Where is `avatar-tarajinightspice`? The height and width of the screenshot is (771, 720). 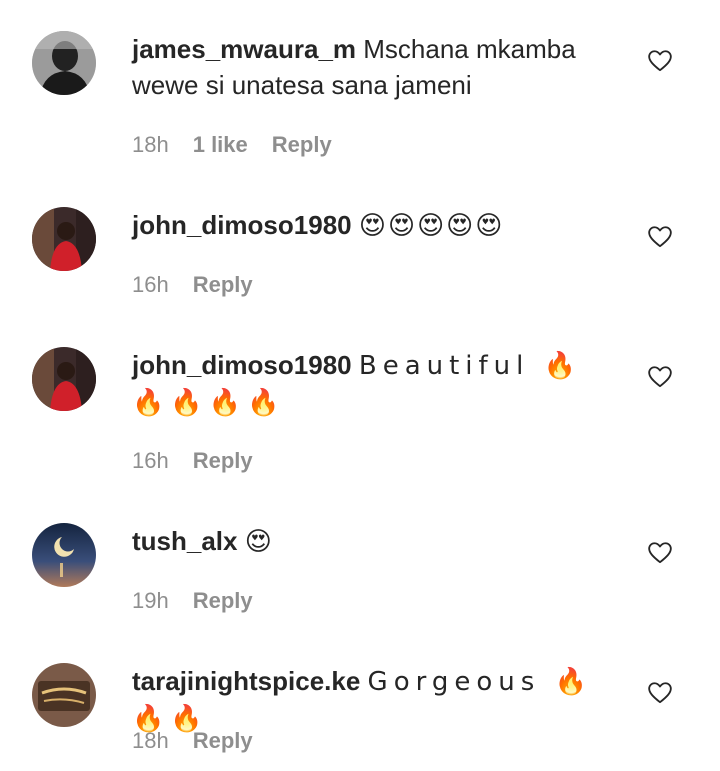 avatar-tarajinightspice is located at coordinates (64, 695).